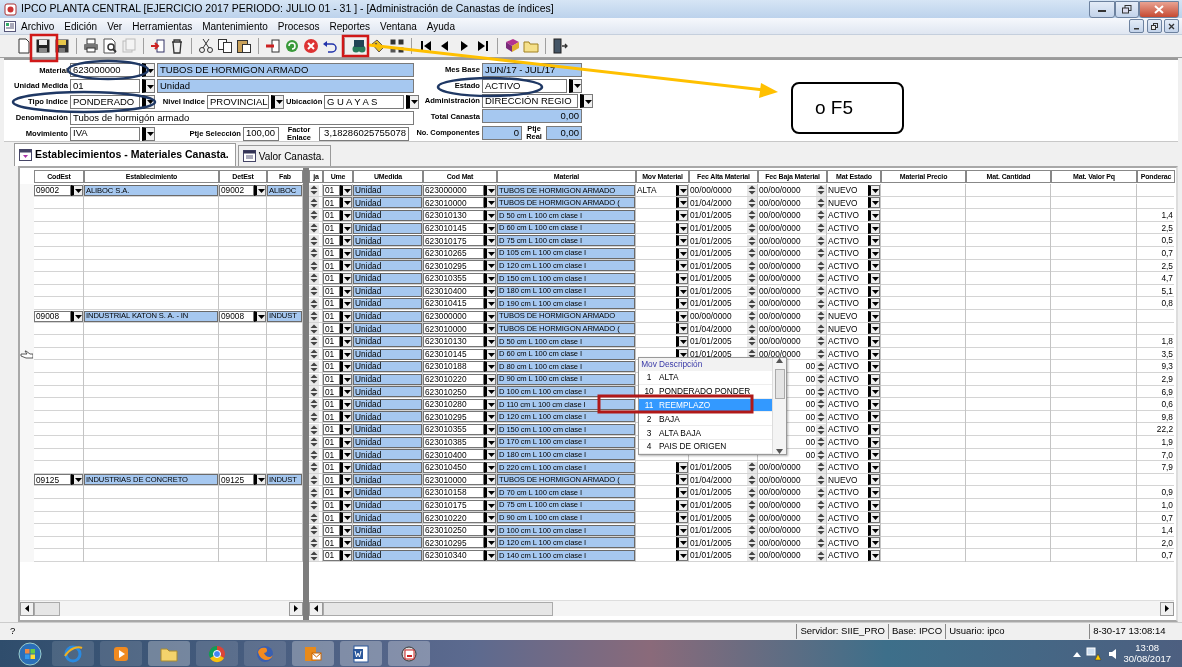  What do you see at coordinates (285, 70) in the screenshot?
I see `description-field: TUBOS DE HORMIGON ARMADO` at bounding box center [285, 70].